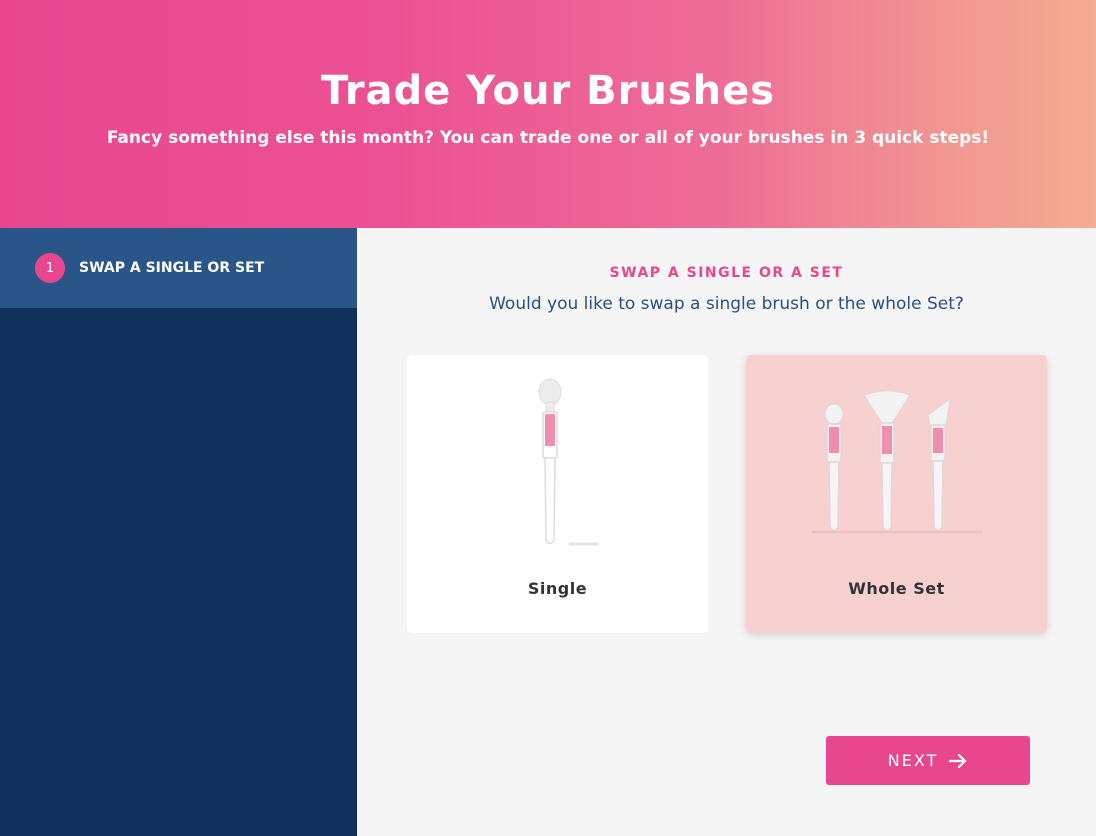 Image resolution: width=1096 pixels, height=836 pixels. What do you see at coordinates (50, 268) in the screenshot?
I see `step-number-badge: 1` at bounding box center [50, 268].